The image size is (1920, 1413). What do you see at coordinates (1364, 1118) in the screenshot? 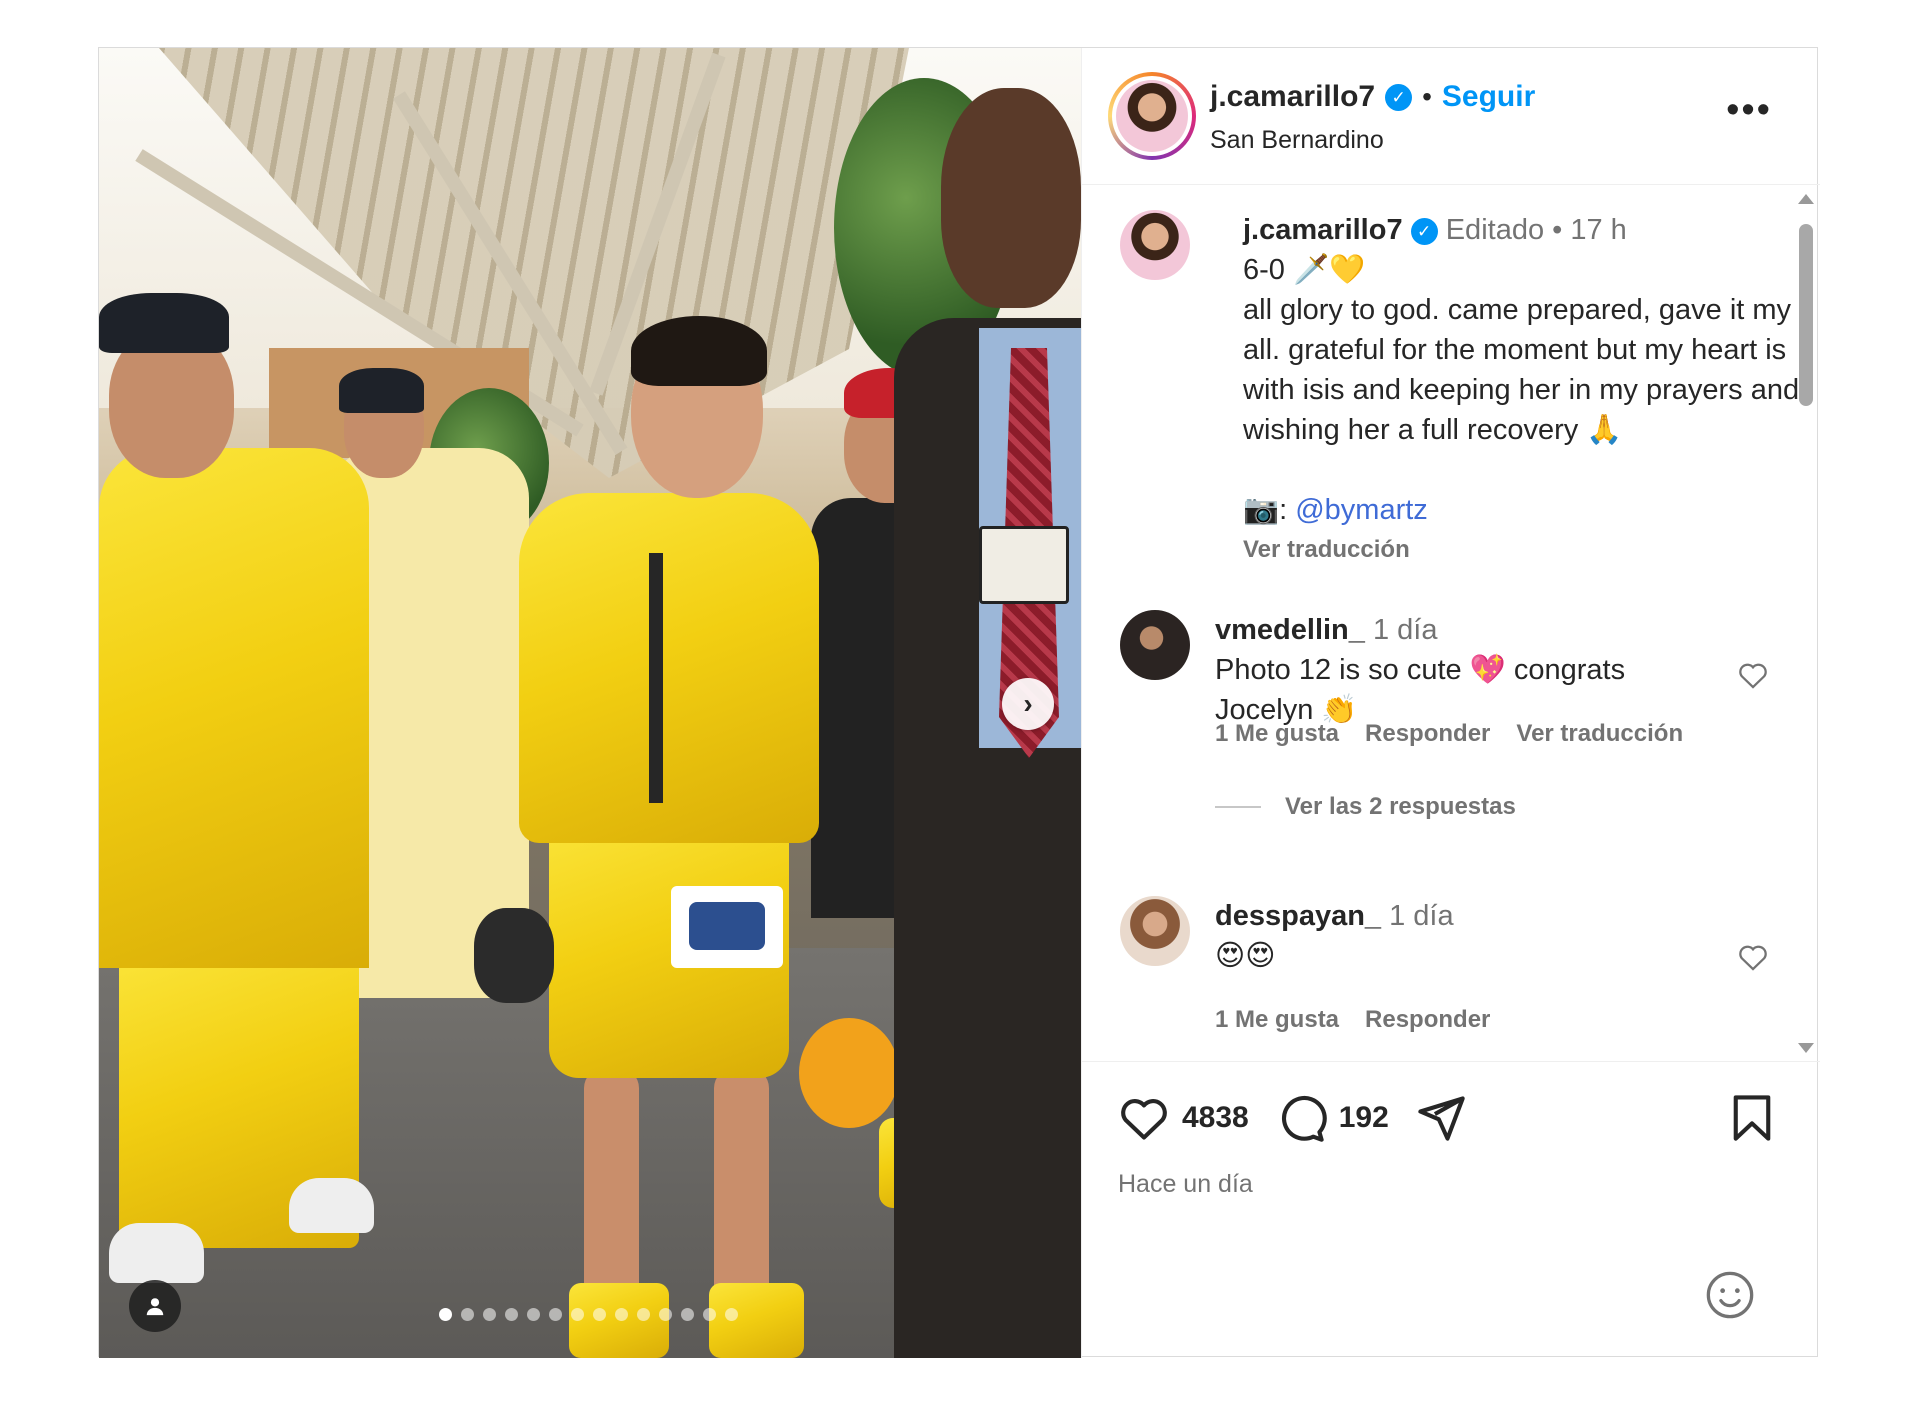
I see `comments-count: 192` at bounding box center [1364, 1118].